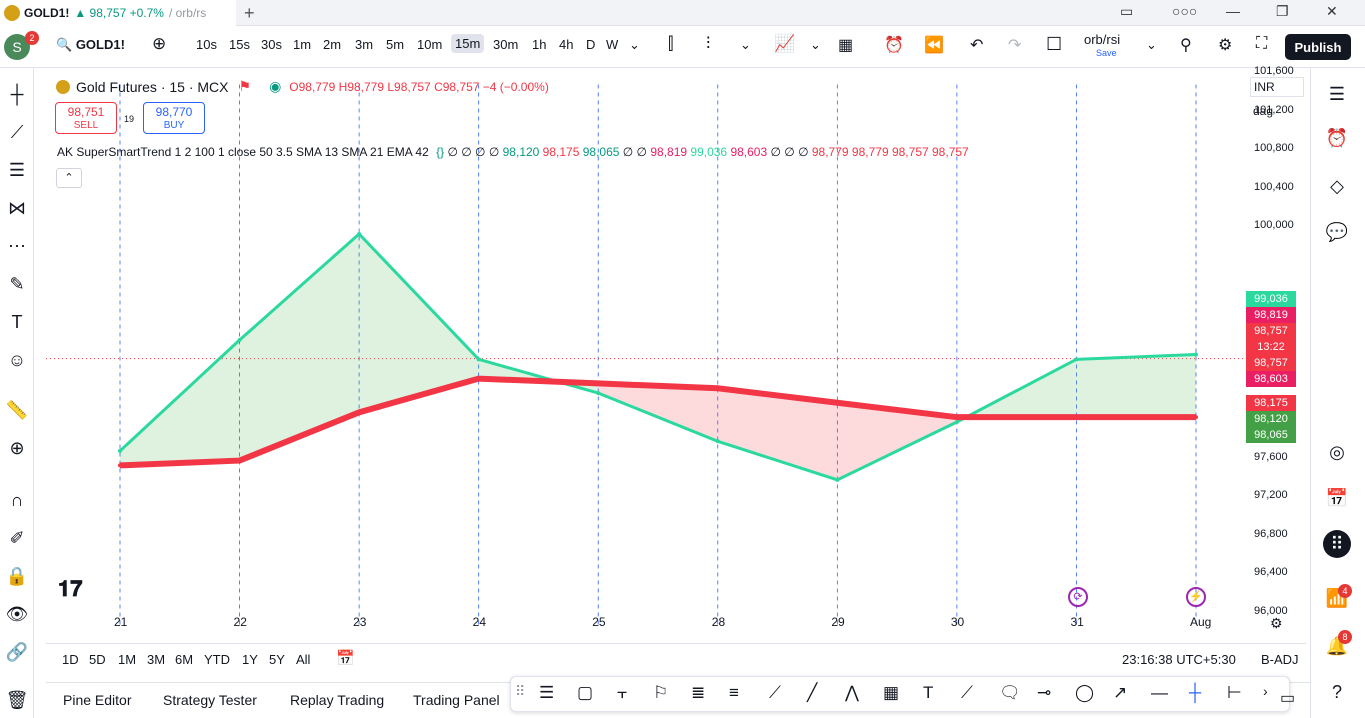 The height and width of the screenshot is (718, 1365). Describe the element at coordinates (17, 614) in the screenshot. I see `visibility-icon: 👁` at that location.